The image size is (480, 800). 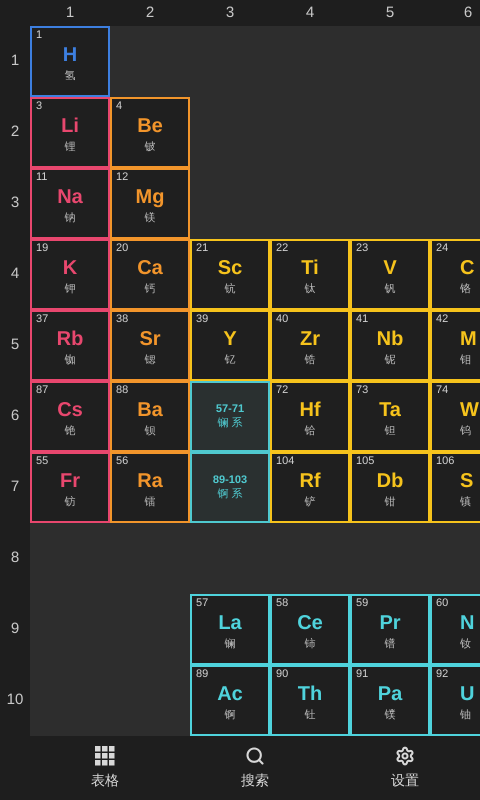 I want to click on element-name: 钇, so click(x=230, y=360).